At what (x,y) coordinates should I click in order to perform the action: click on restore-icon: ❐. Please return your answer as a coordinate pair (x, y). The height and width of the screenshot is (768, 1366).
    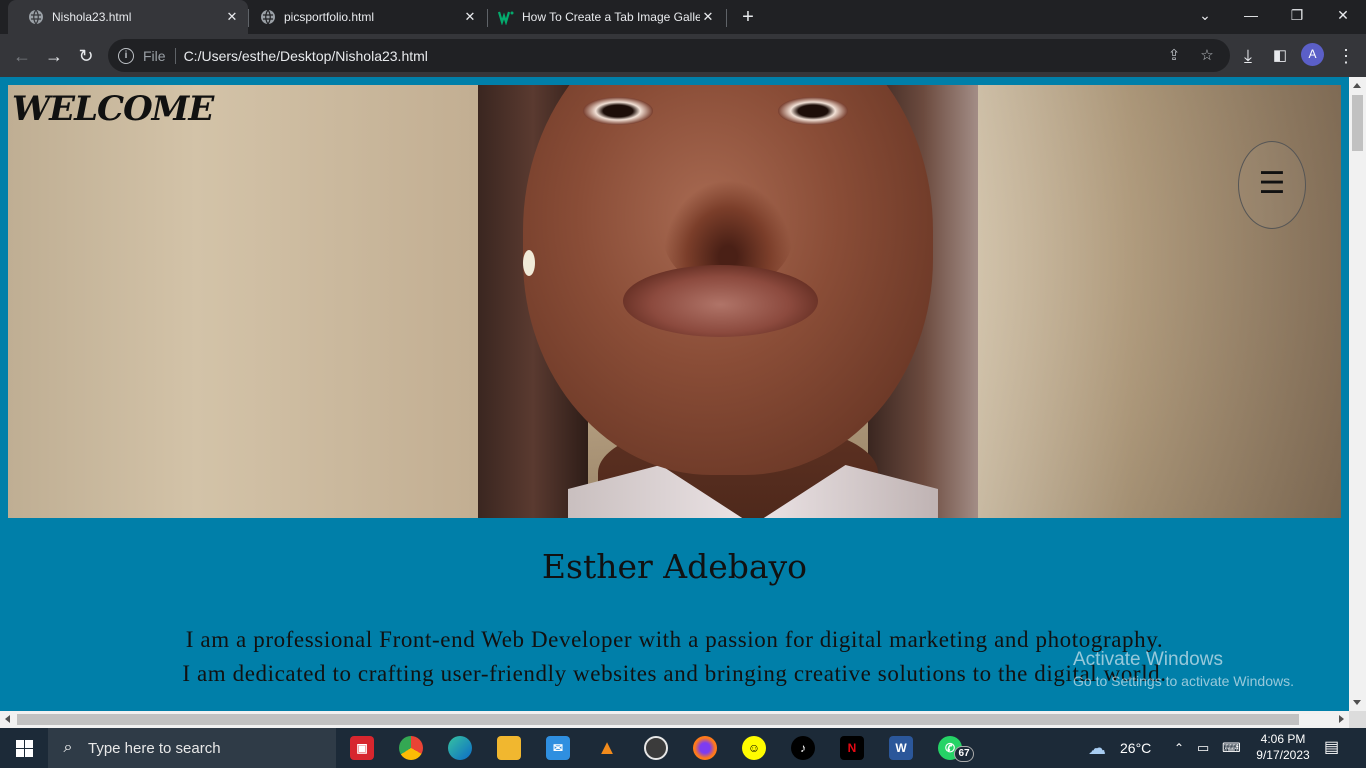
    Looking at the image, I should click on (1297, 15).